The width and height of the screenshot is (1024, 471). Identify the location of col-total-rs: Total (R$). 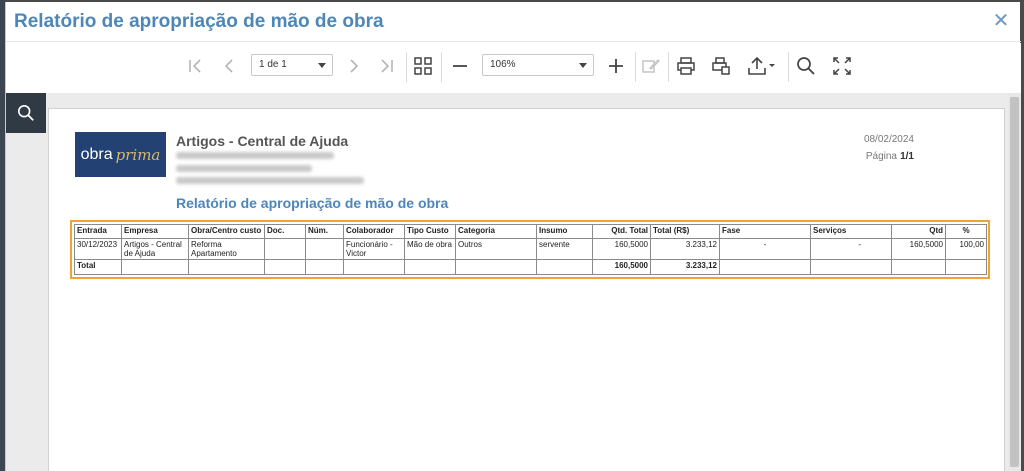
(685, 231).